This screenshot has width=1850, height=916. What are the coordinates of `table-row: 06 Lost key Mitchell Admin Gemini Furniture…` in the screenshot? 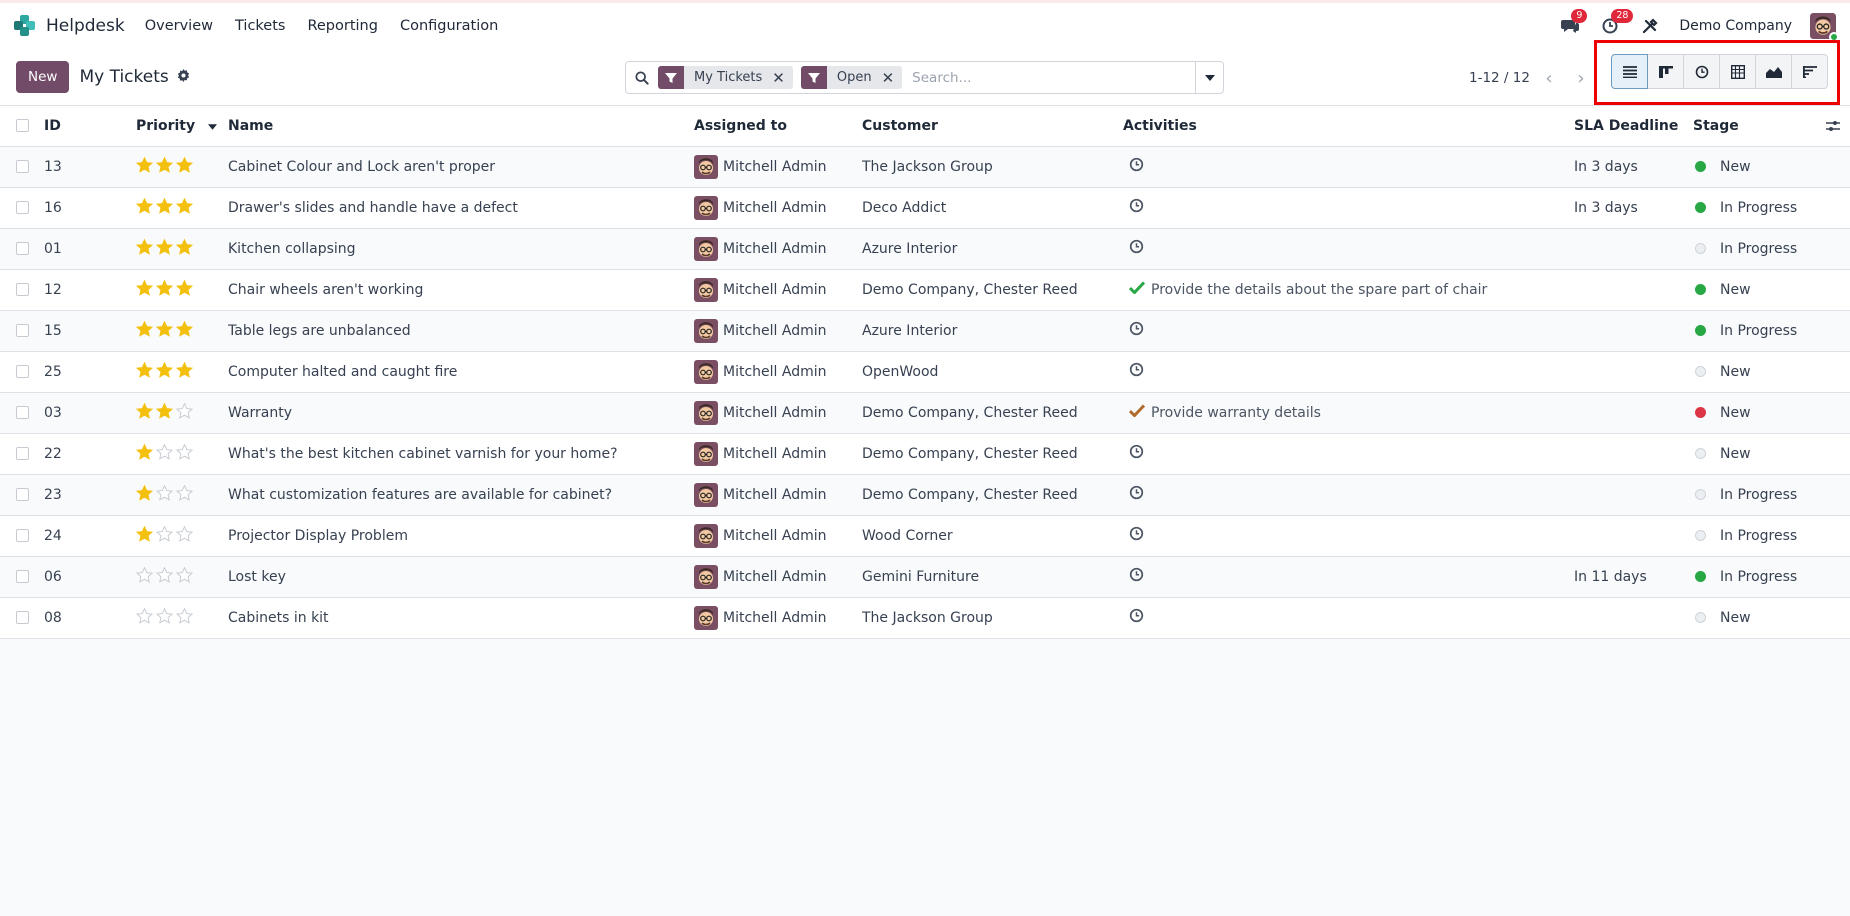 It's located at (925, 577).